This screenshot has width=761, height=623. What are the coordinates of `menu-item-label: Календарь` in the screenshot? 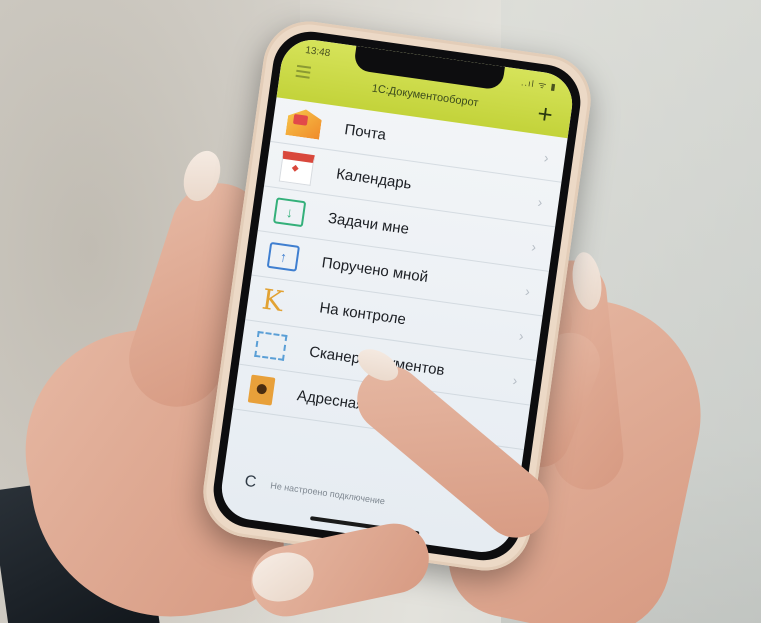 It's located at (374, 178).